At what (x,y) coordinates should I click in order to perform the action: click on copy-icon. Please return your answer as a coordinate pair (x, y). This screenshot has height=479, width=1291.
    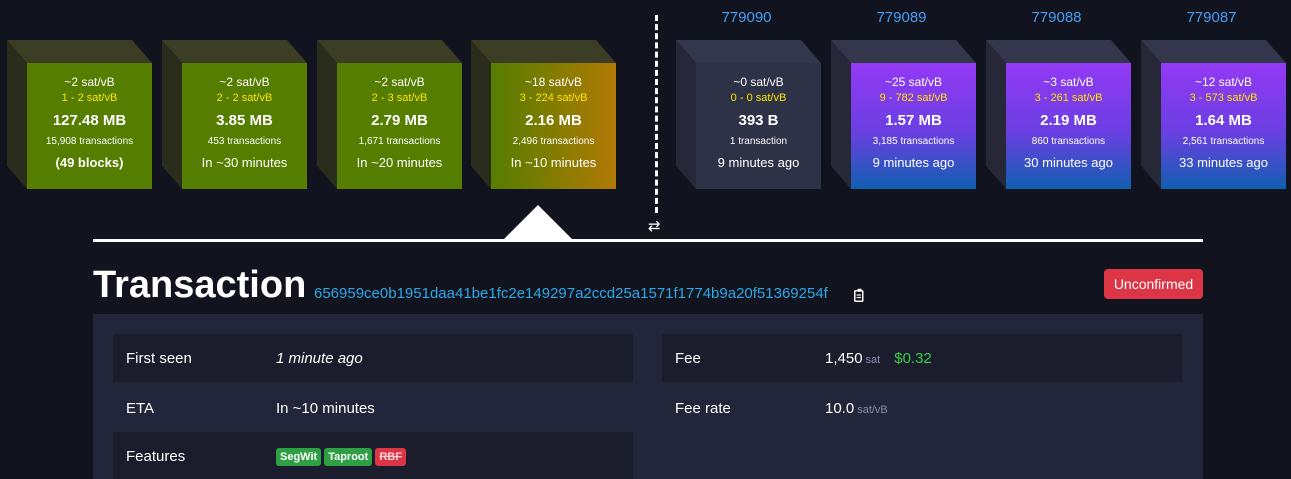
    Looking at the image, I should click on (860, 295).